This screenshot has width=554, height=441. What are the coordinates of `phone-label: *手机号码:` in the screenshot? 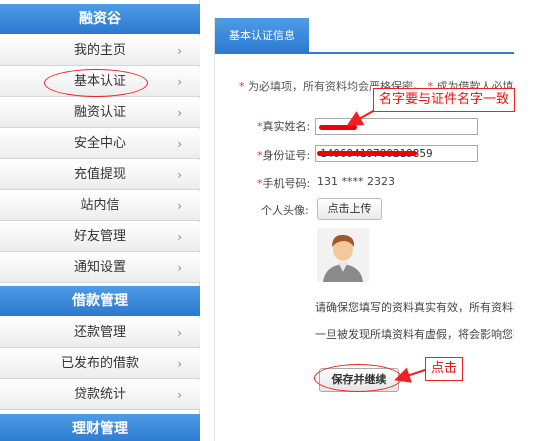 It's located at (283, 183).